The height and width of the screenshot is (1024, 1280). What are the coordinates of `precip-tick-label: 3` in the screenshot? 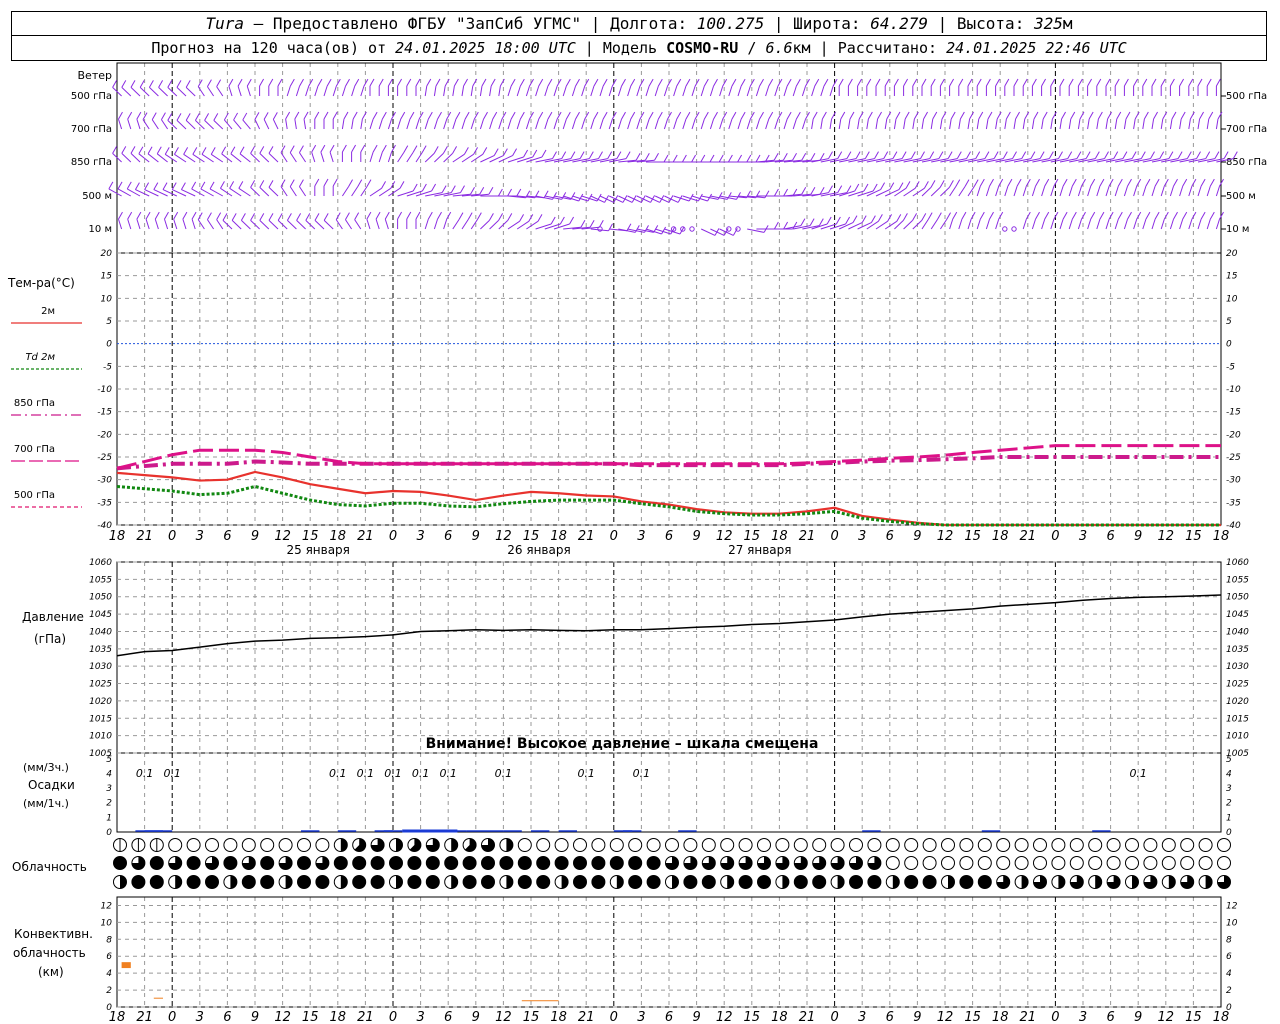 It's located at (109, 789).